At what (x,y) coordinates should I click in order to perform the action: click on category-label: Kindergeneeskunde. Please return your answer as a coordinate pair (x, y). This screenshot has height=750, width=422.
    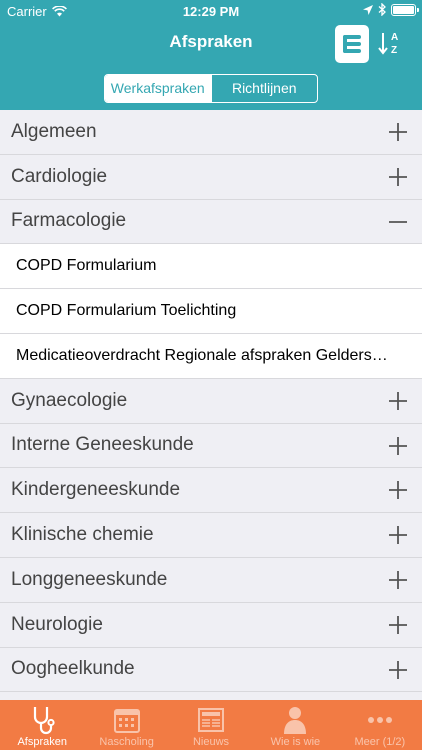
    Looking at the image, I should click on (96, 490).